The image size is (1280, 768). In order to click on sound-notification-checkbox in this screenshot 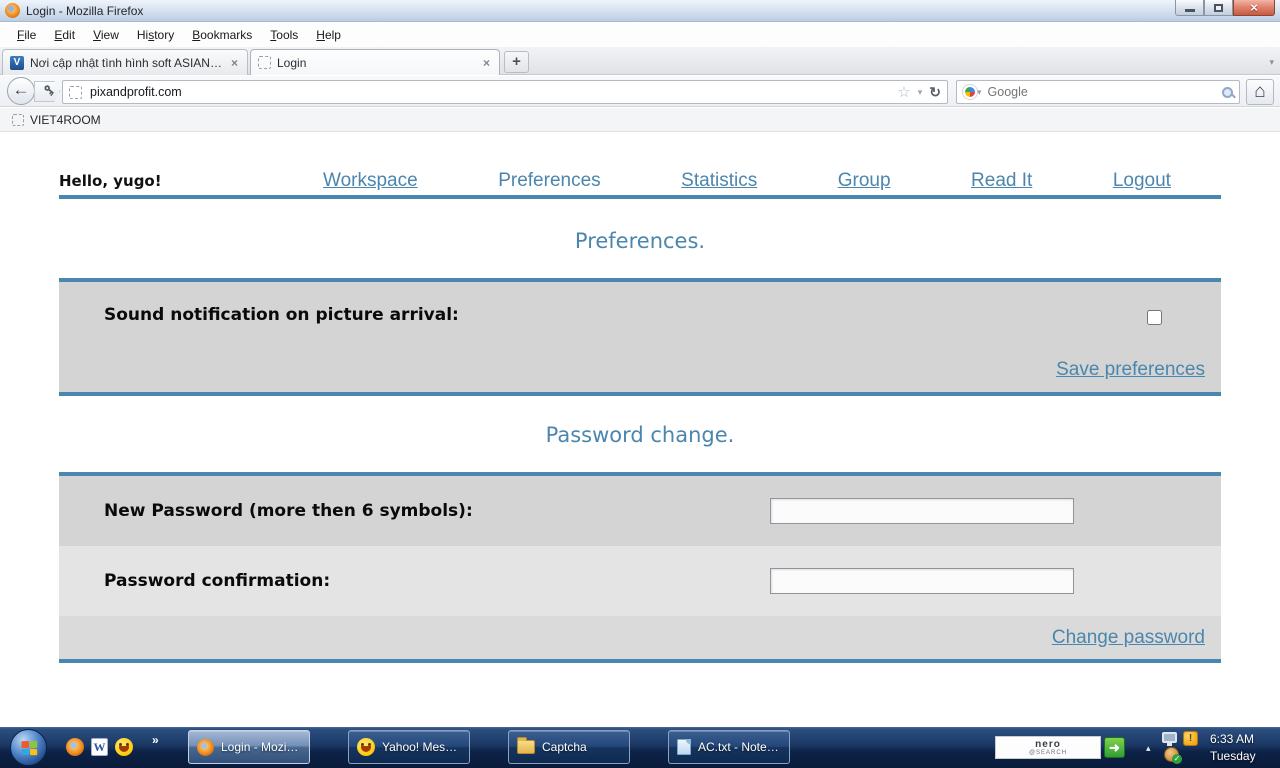, I will do `click(1154, 317)`.